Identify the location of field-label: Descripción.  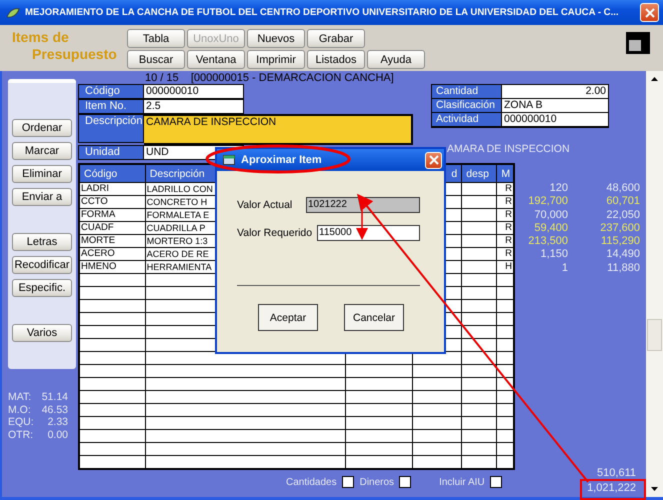
(111, 128).